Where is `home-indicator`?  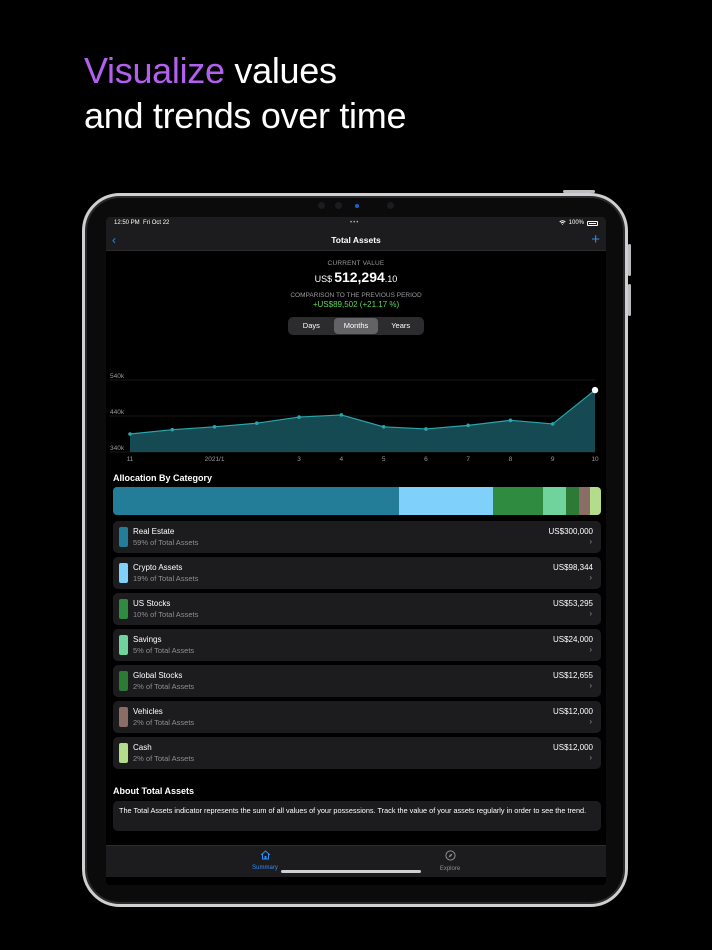
home-indicator is located at coordinates (351, 871).